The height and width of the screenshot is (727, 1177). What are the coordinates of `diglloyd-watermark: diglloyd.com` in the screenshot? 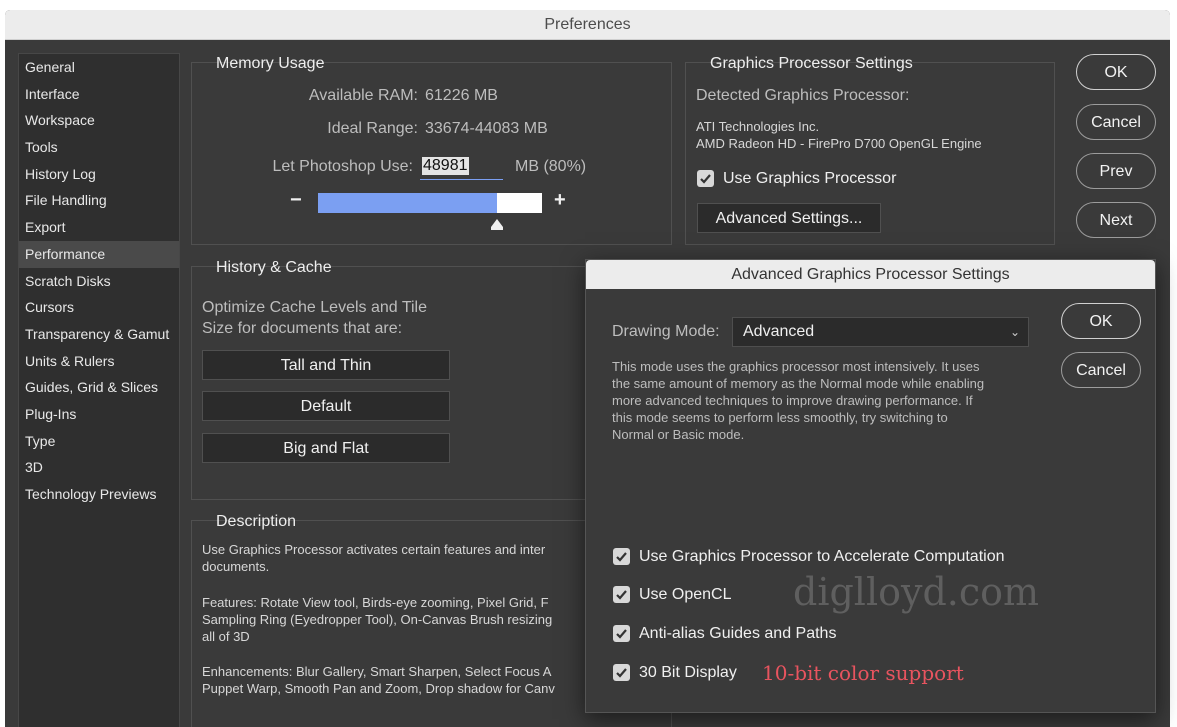 It's located at (916, 592).